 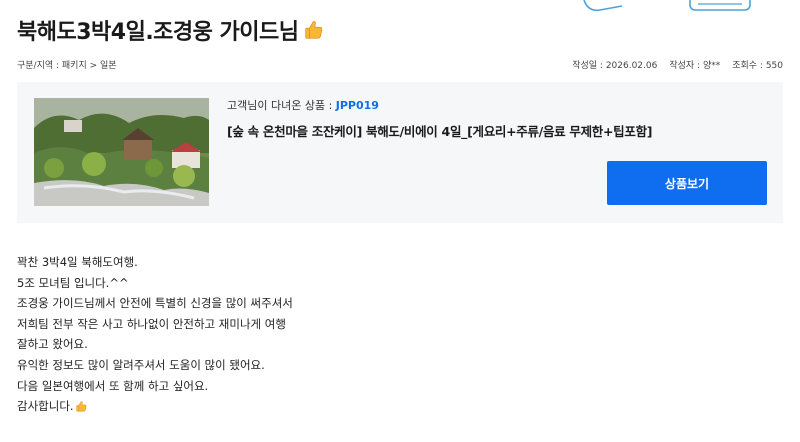 I want to click on content-line: 5조 모녀팀 입니다.^^, so click(x=73, y=282).